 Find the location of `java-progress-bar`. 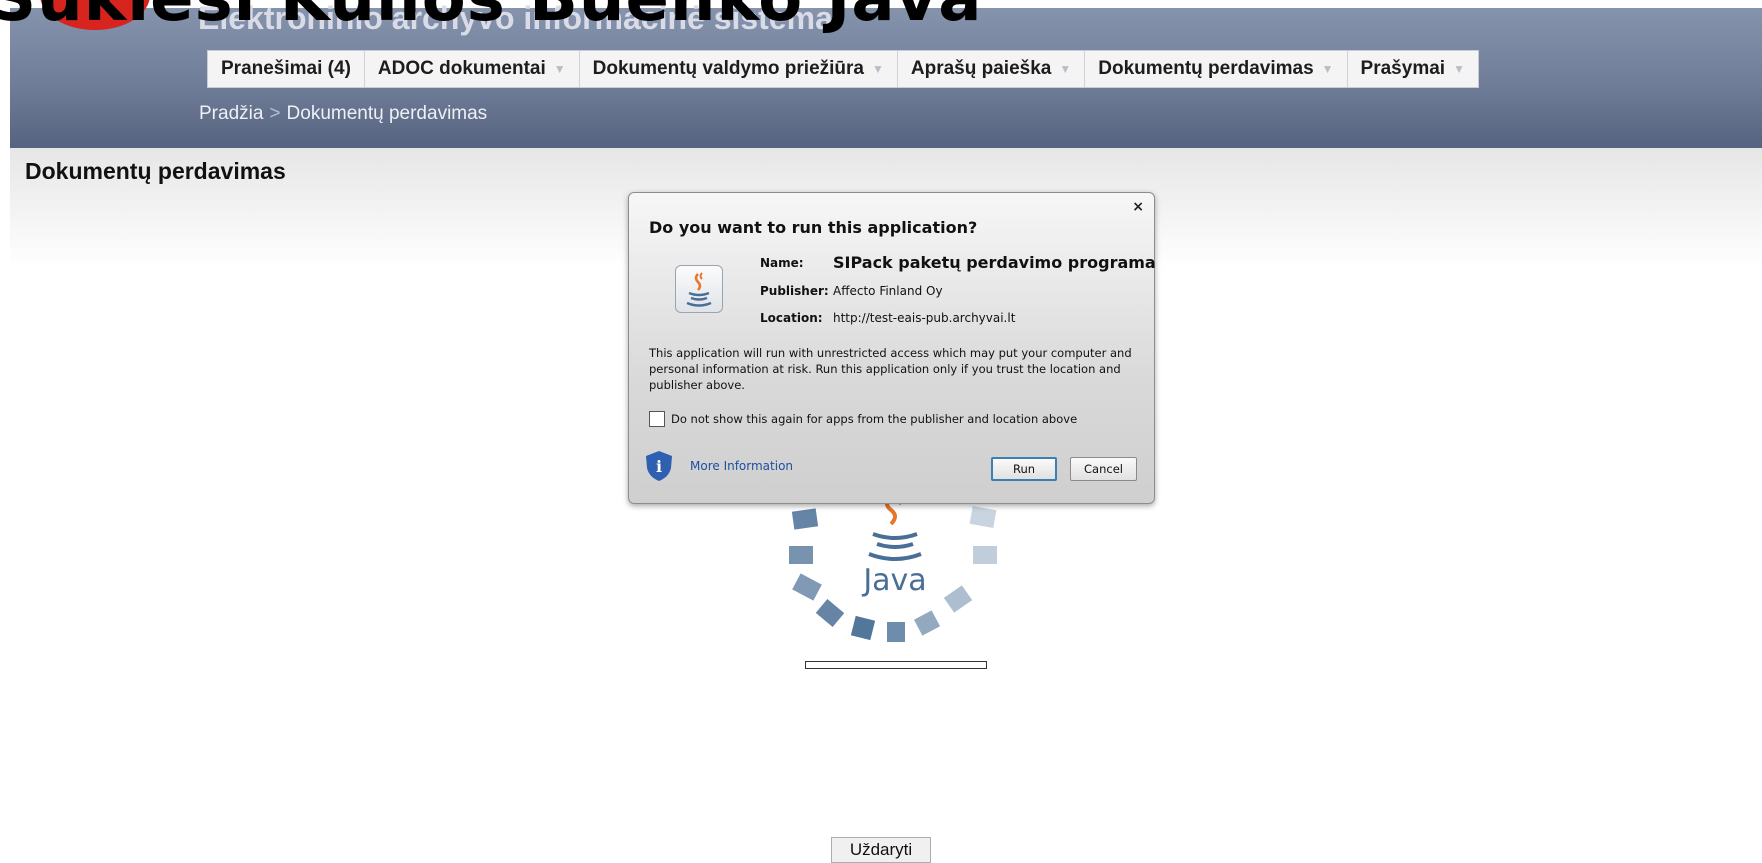

java-progress-bar is located at coordinates (896, 665).